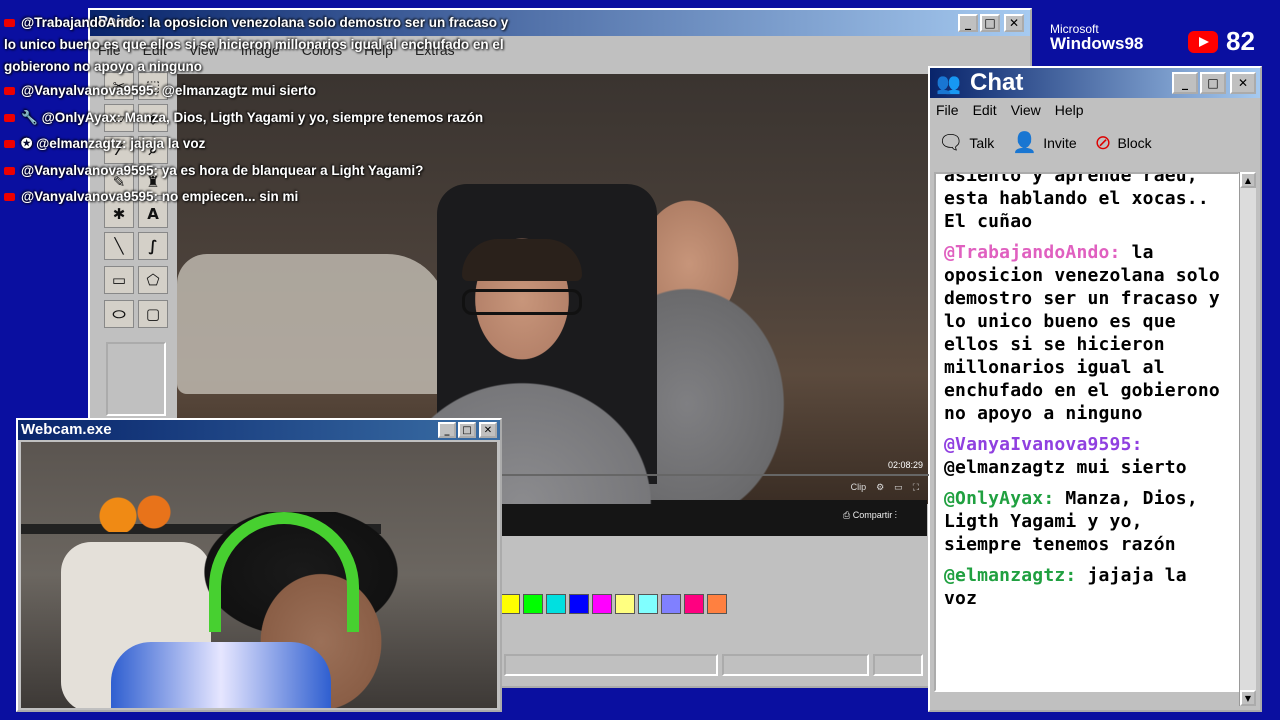 This screenshot has width=1280, height=720. I want to click on theater-icon: ▭, so click(898, 487).